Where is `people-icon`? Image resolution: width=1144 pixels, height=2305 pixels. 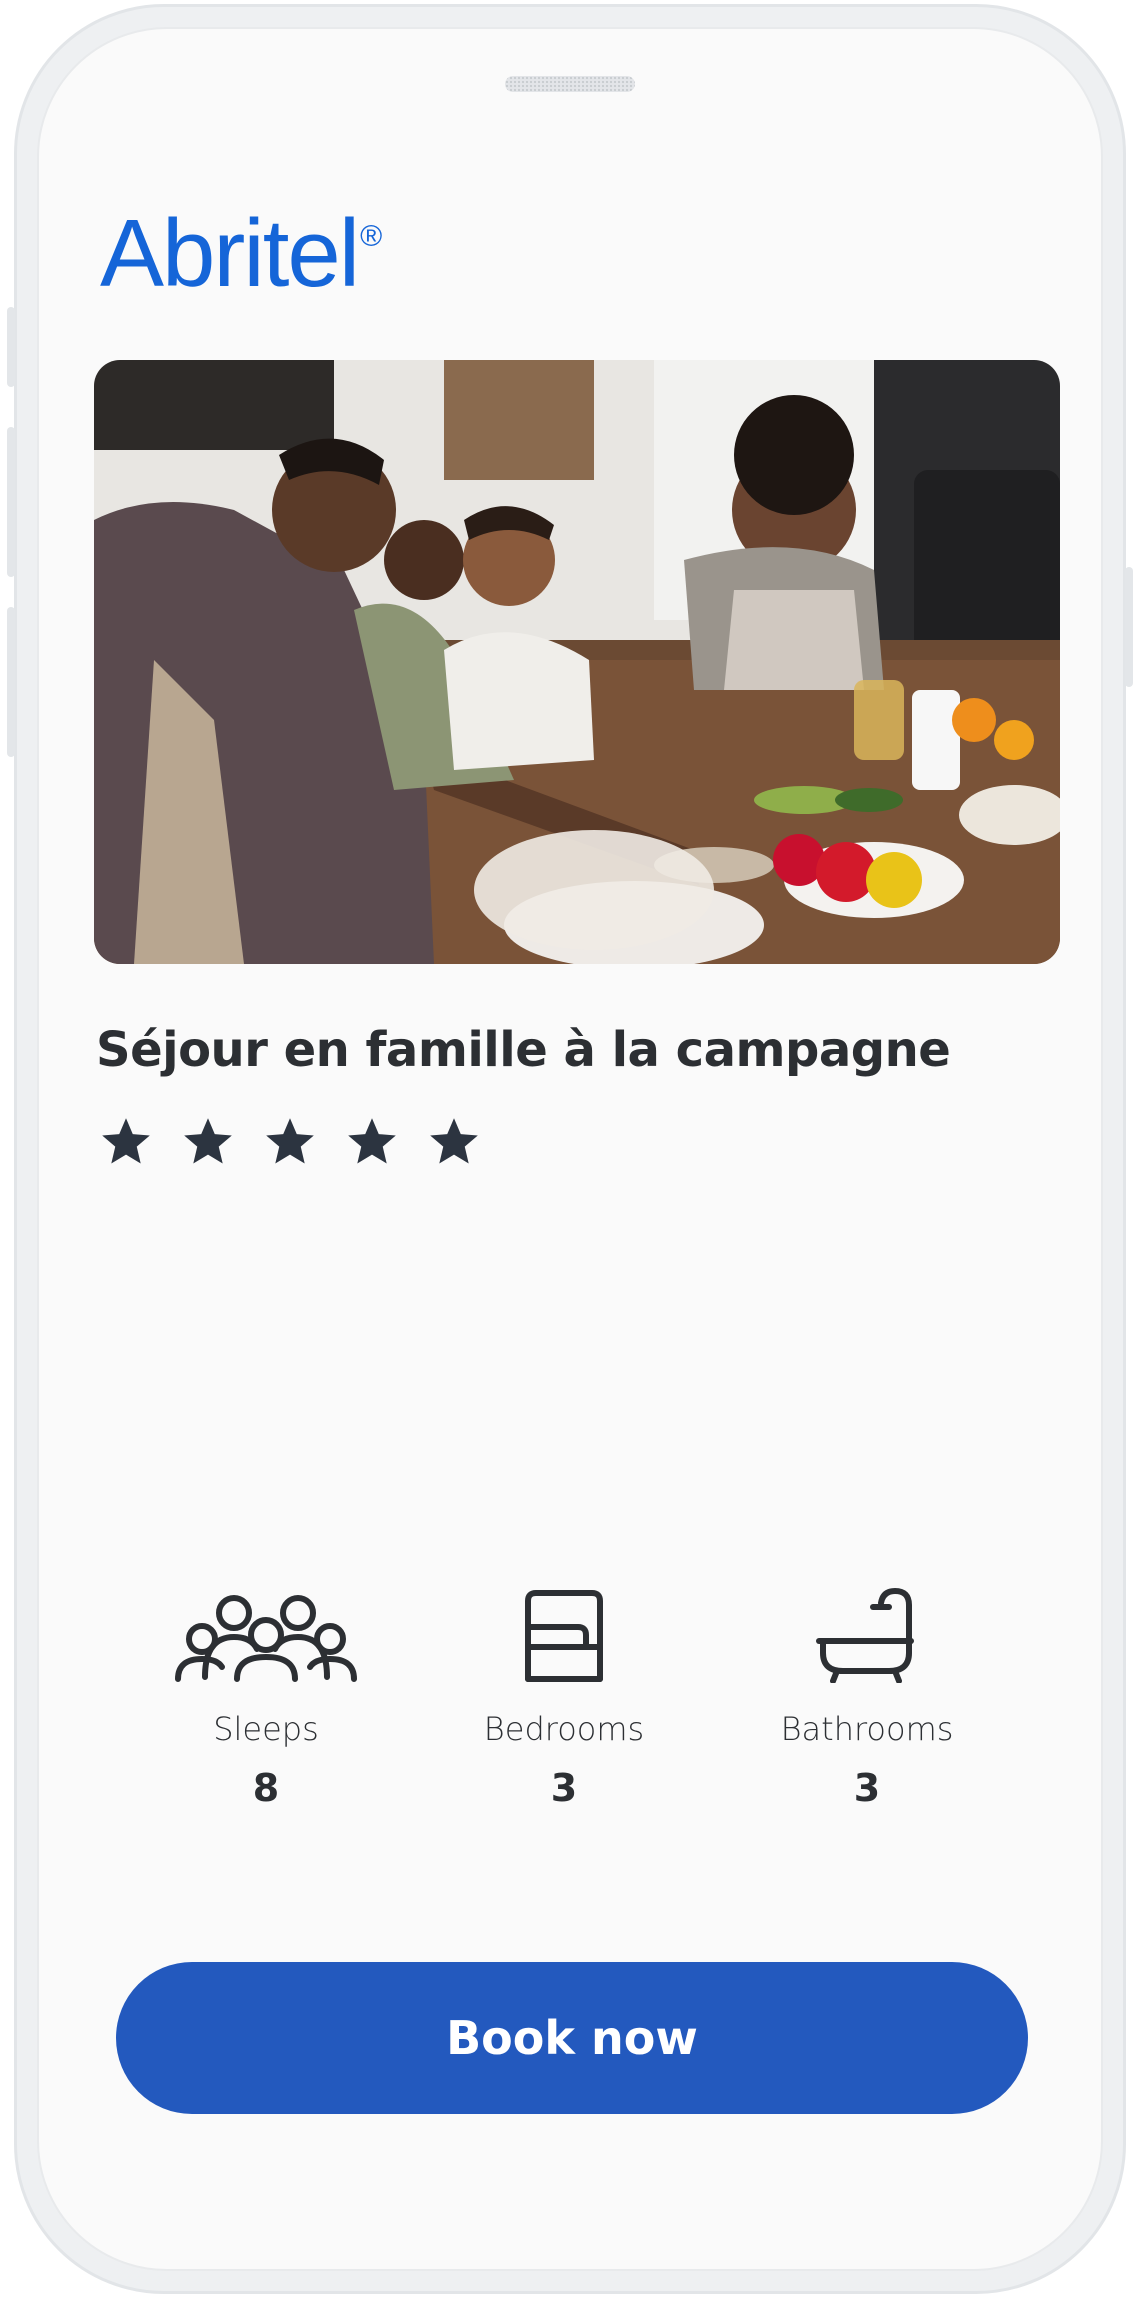
people-icon is located at coordinates (266, 1638).